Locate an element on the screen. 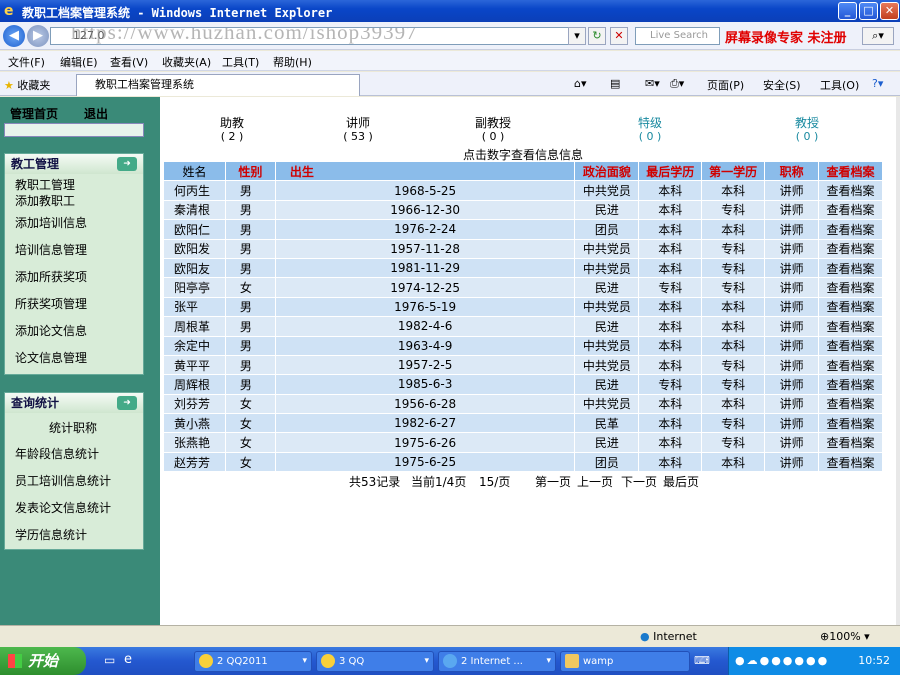 The height and width of the screenshot is (675, 900). recorder-watermark: 屏幕录像专家 未注册 is located at coordinates (786, 38).